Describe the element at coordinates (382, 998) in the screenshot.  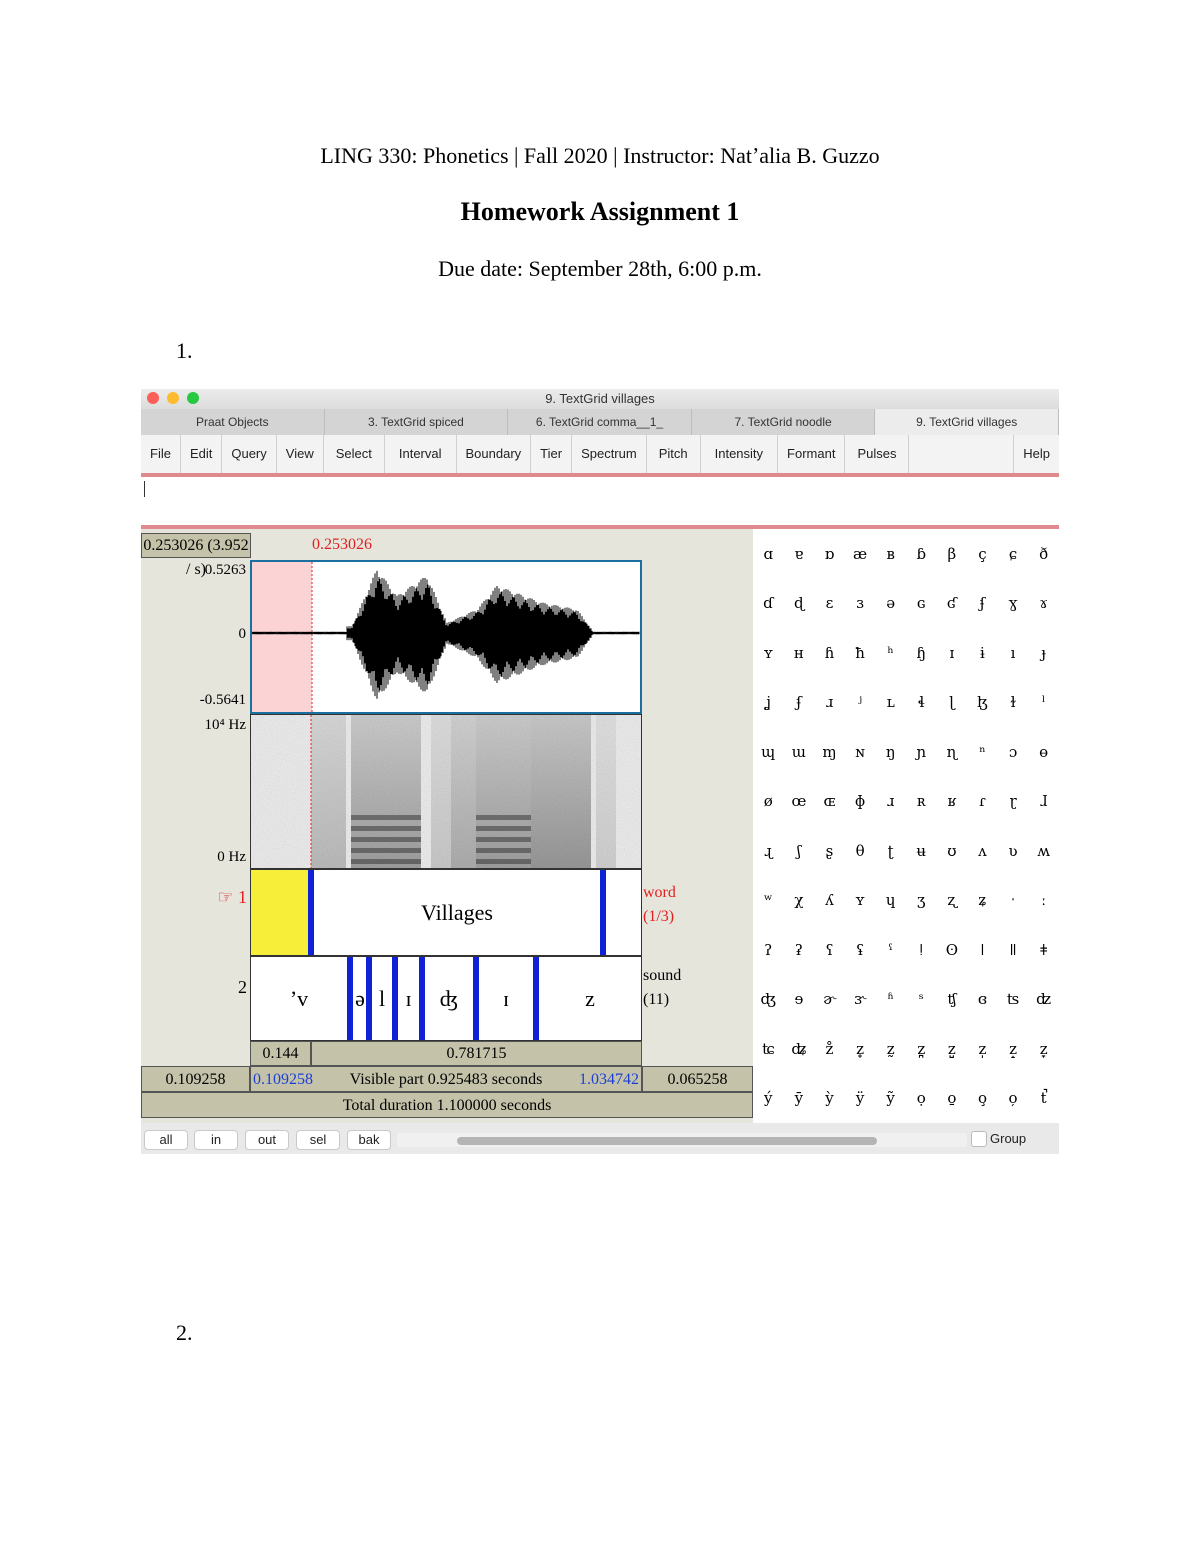
I see `interval-l: l` at that location.